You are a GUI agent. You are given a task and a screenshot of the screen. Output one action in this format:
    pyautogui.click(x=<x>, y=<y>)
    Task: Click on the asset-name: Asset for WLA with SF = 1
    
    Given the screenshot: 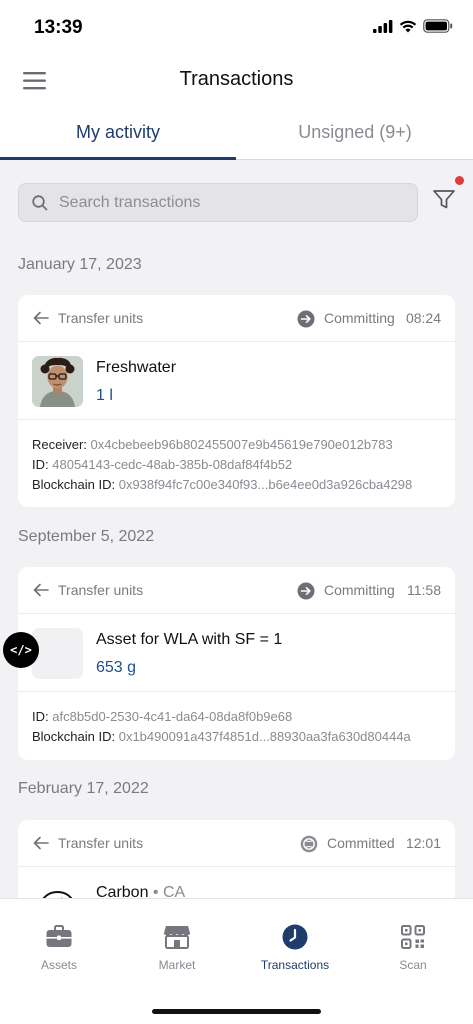 What is the action you would take?
    pyautogui.click(x=189, y=639)
    